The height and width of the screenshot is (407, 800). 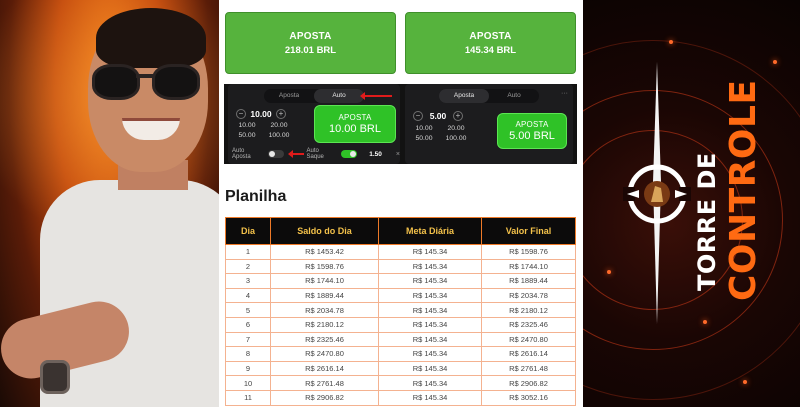 I want to click on stake-stepper: − 10.00 +, so click(x=261, y=114).